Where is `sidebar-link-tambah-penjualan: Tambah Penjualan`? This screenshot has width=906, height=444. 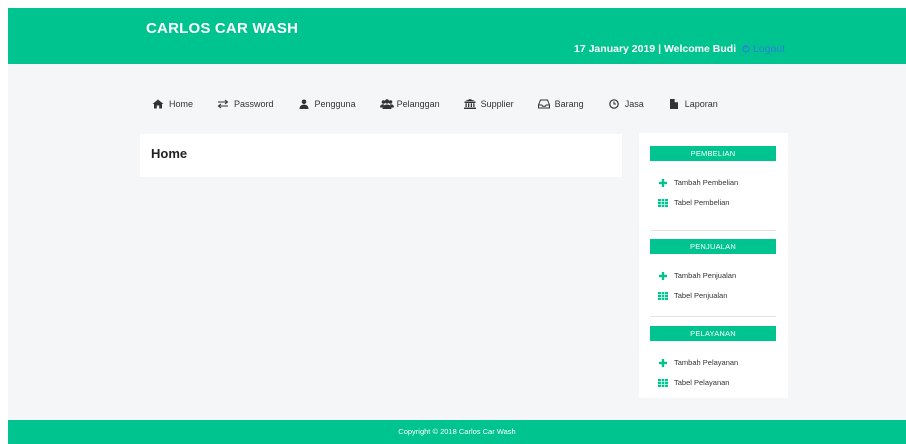
sidebar-link-tambah-penjualan: Tambah Penjualan is located at coordinates (697, 275).